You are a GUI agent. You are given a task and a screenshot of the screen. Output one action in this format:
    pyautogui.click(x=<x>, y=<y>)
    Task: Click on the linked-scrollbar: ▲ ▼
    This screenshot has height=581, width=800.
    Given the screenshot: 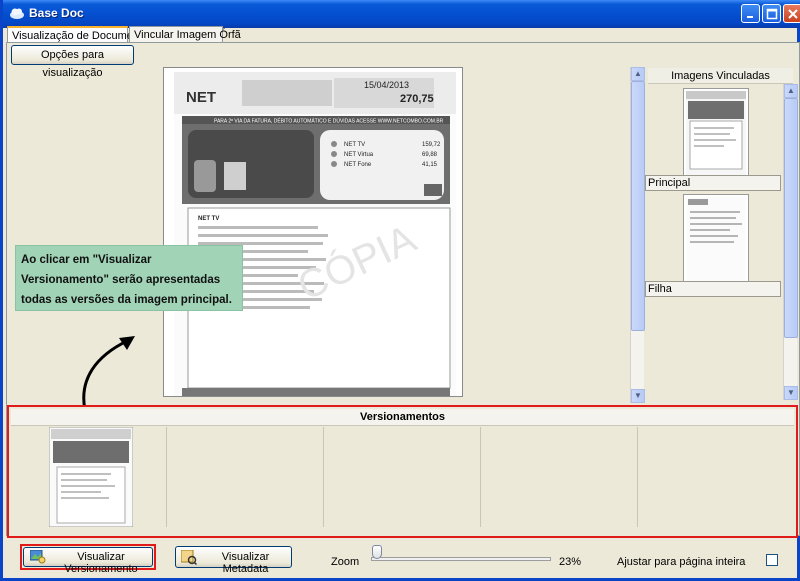 What is the action you would take?
    pyautogui.click(x=790, y=242)
    